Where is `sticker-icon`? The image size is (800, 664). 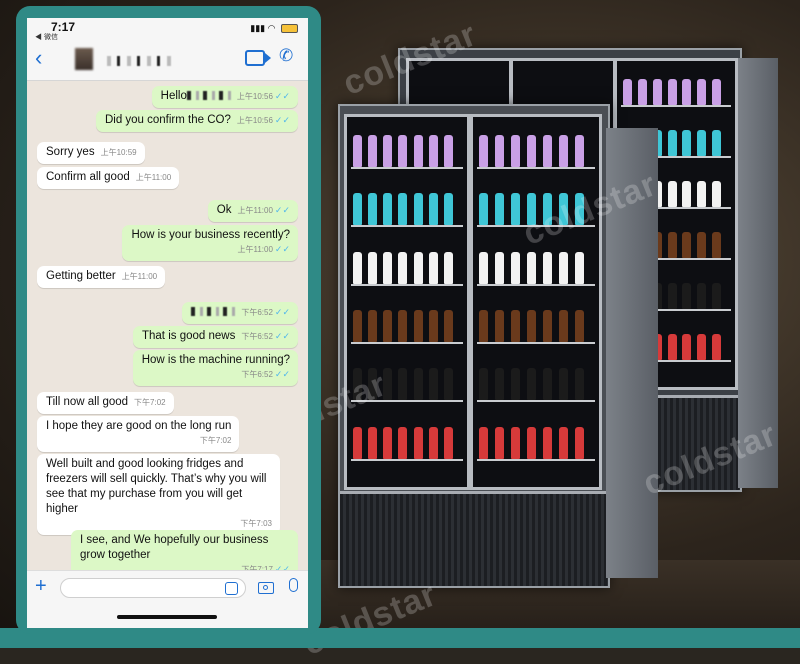
sticker-icon is located at coordinates (231, 588).